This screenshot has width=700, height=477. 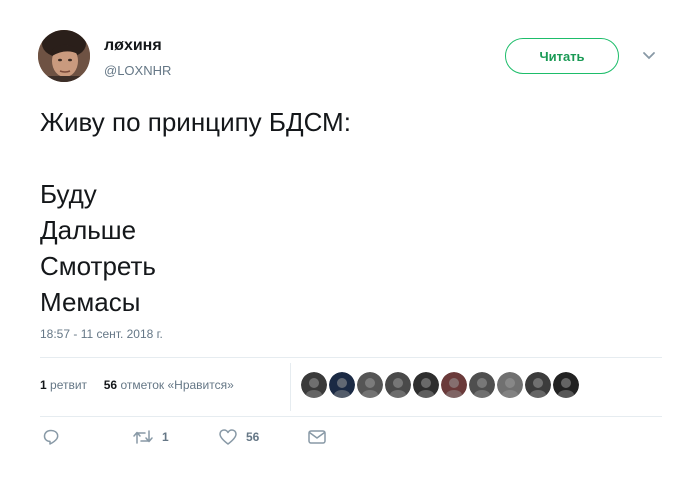 I want to click on reply-button, so click(x=51, y=437).